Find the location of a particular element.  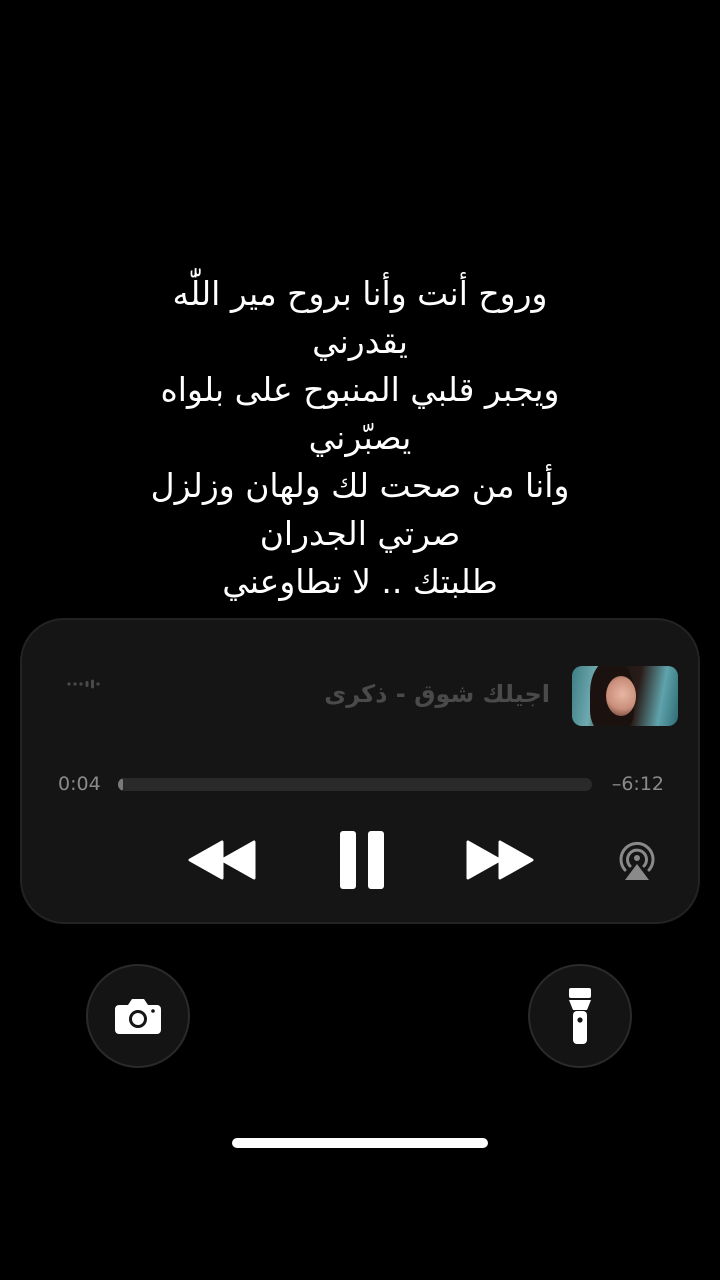

audio-output-indicator-icon is located at coordinates (86, 684).